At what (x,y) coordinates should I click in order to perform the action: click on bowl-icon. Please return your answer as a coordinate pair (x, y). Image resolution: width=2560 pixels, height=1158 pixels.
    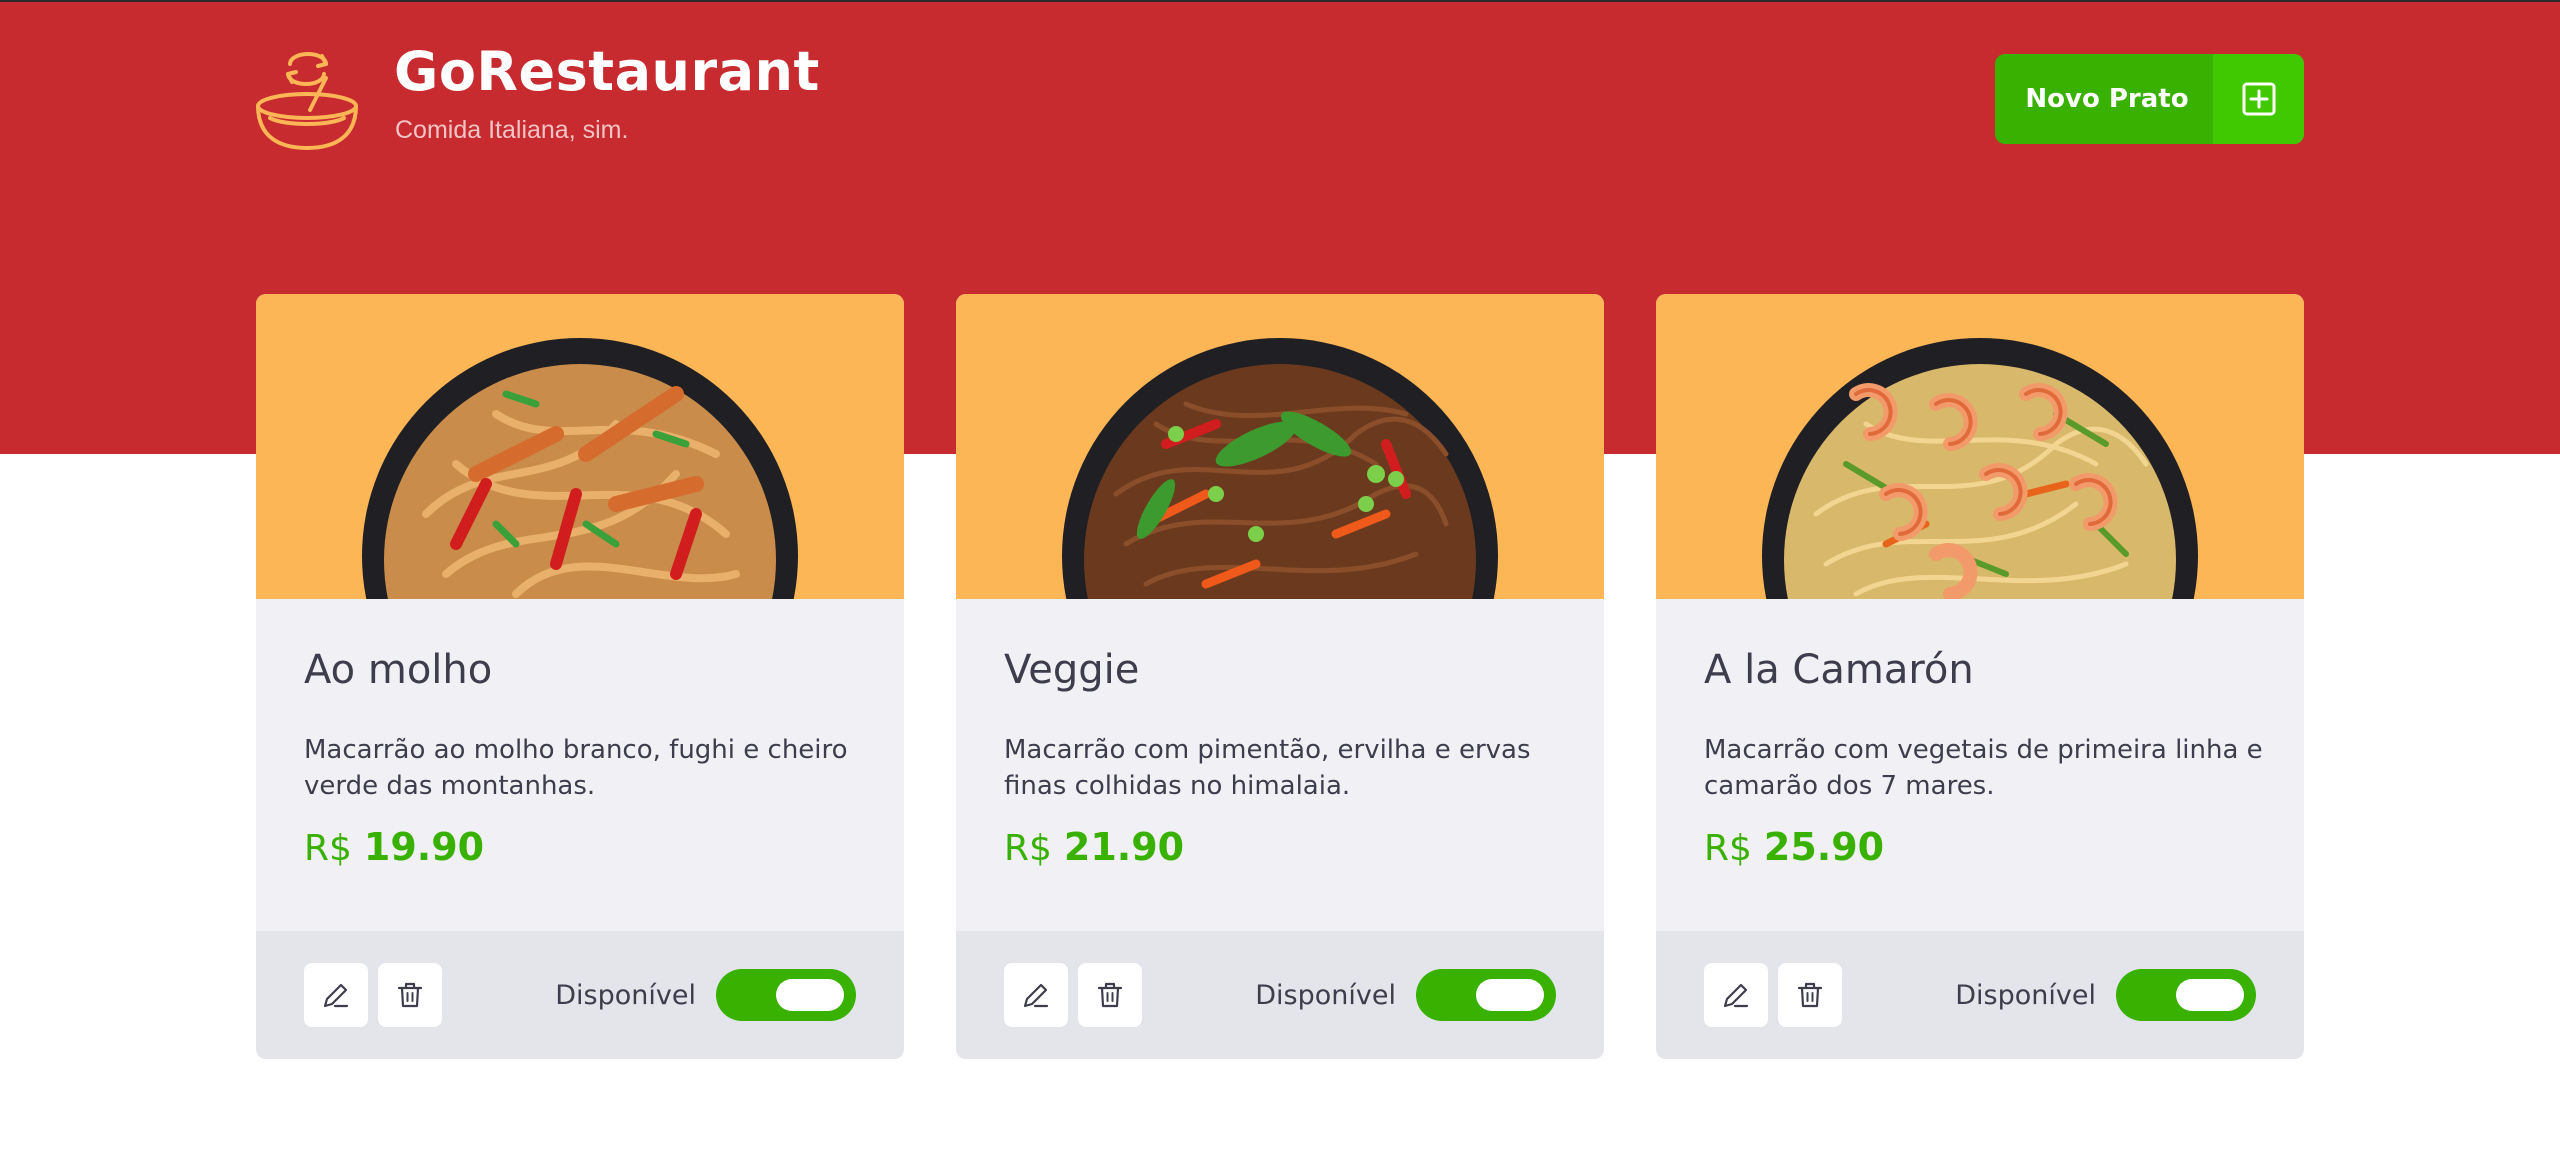
    Looking at the image, I should click on (307, 101).